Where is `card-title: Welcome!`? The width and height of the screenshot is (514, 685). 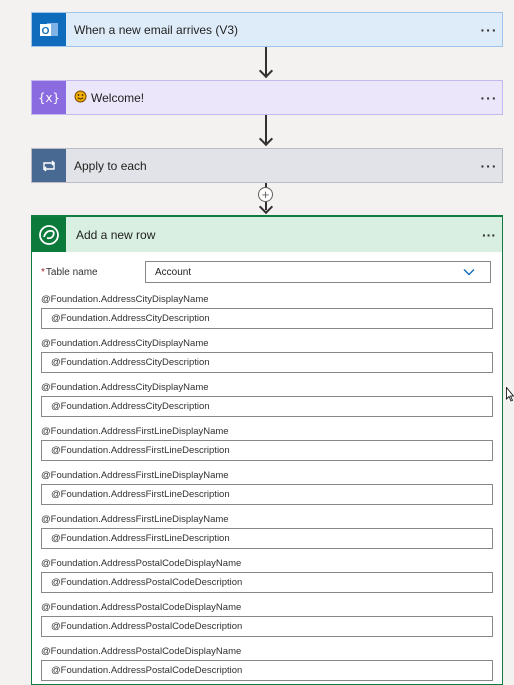
card-title: Welcome! is located at coordinates (118, 97).